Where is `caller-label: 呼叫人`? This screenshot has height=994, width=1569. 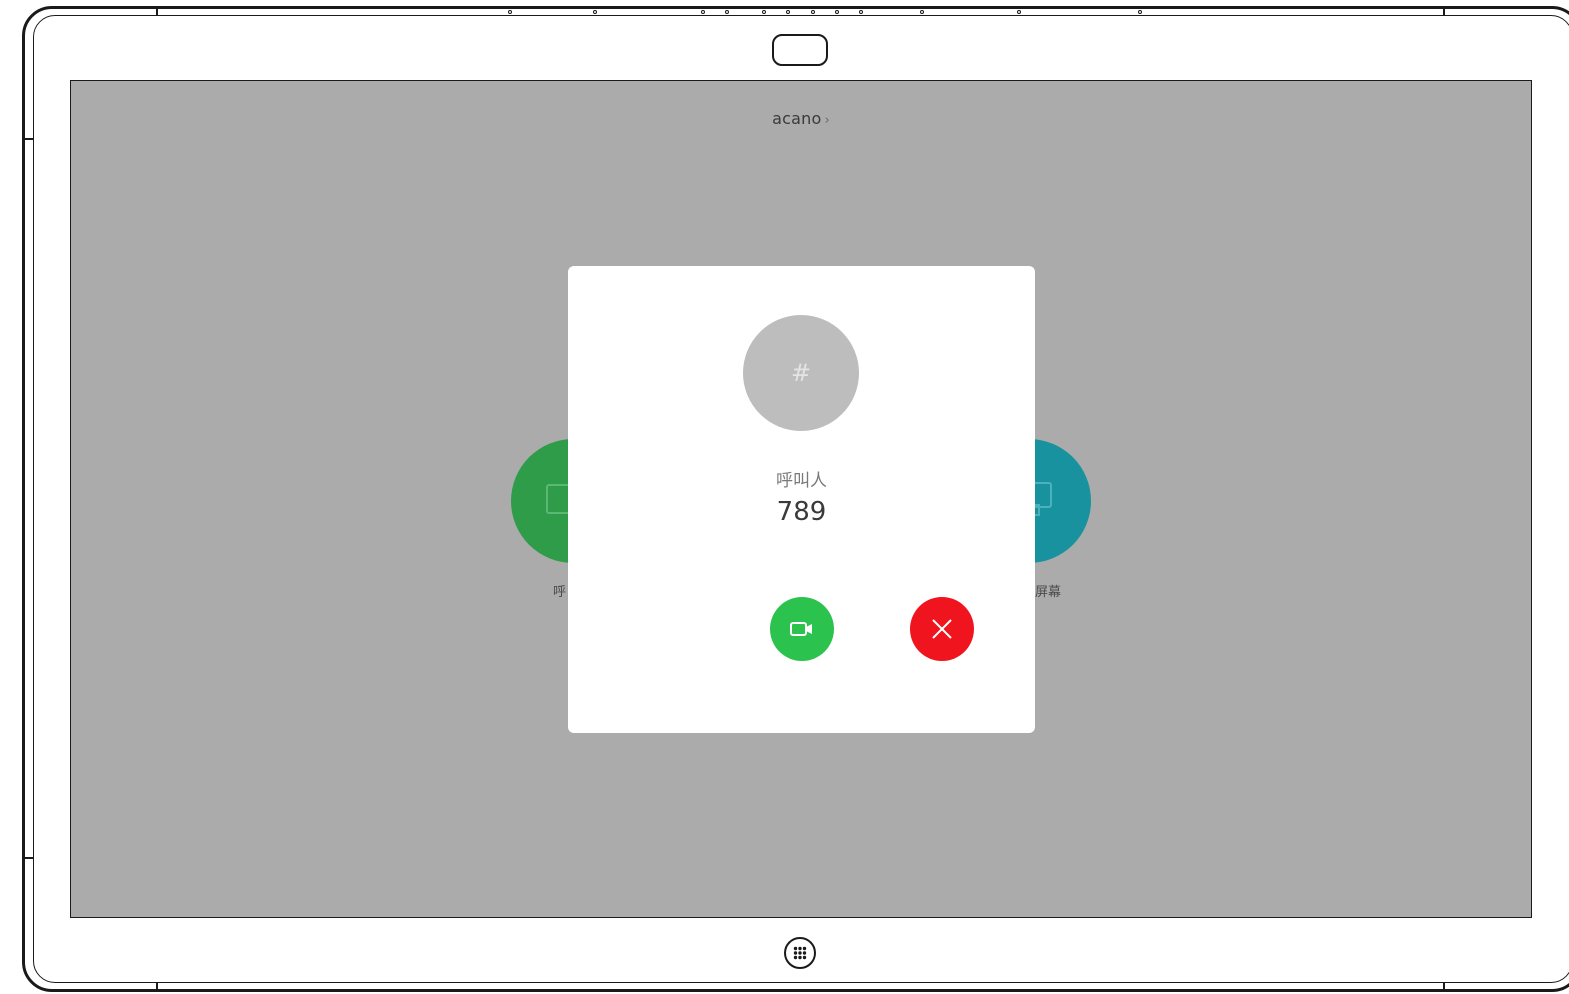
caller-label: 呼叫人 is located at coordinates (801, 481).